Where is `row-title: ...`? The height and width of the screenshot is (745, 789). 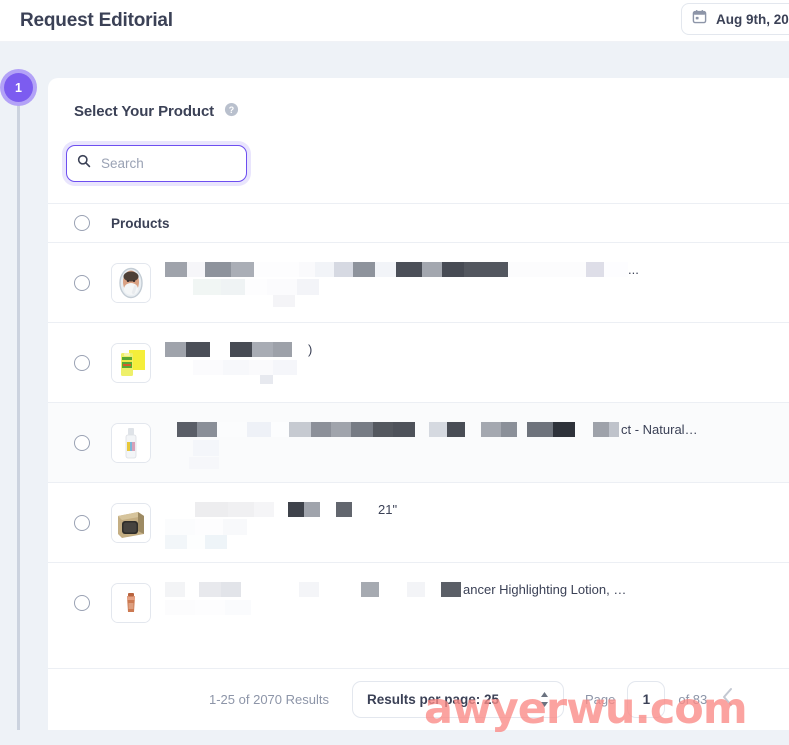 row-title: ... is located at coordinates (477, 283).